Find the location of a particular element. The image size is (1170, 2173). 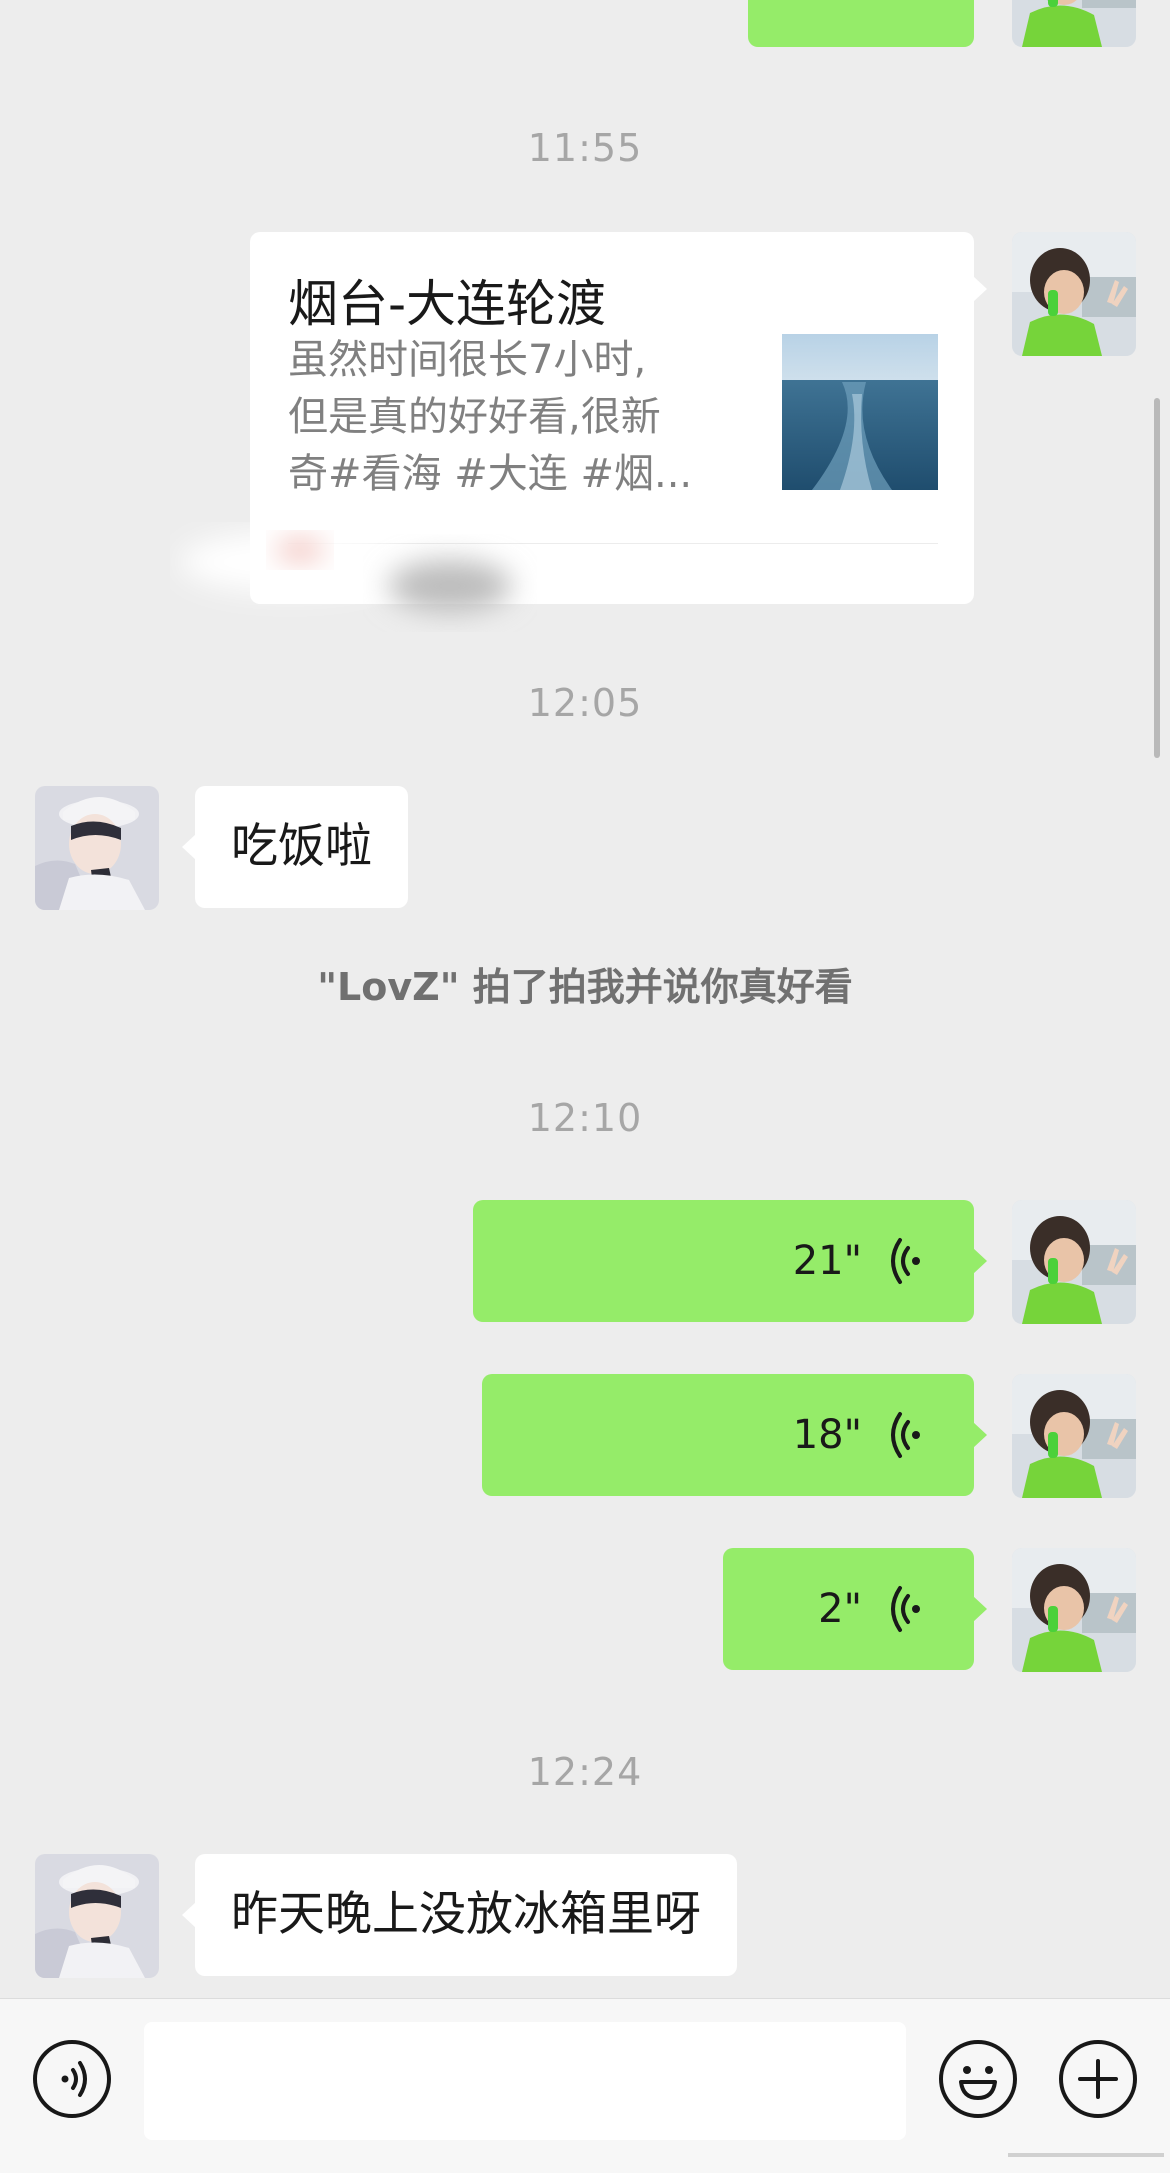

card-title: 烟台-大连轮渡 is located at coordinates (447, 304).